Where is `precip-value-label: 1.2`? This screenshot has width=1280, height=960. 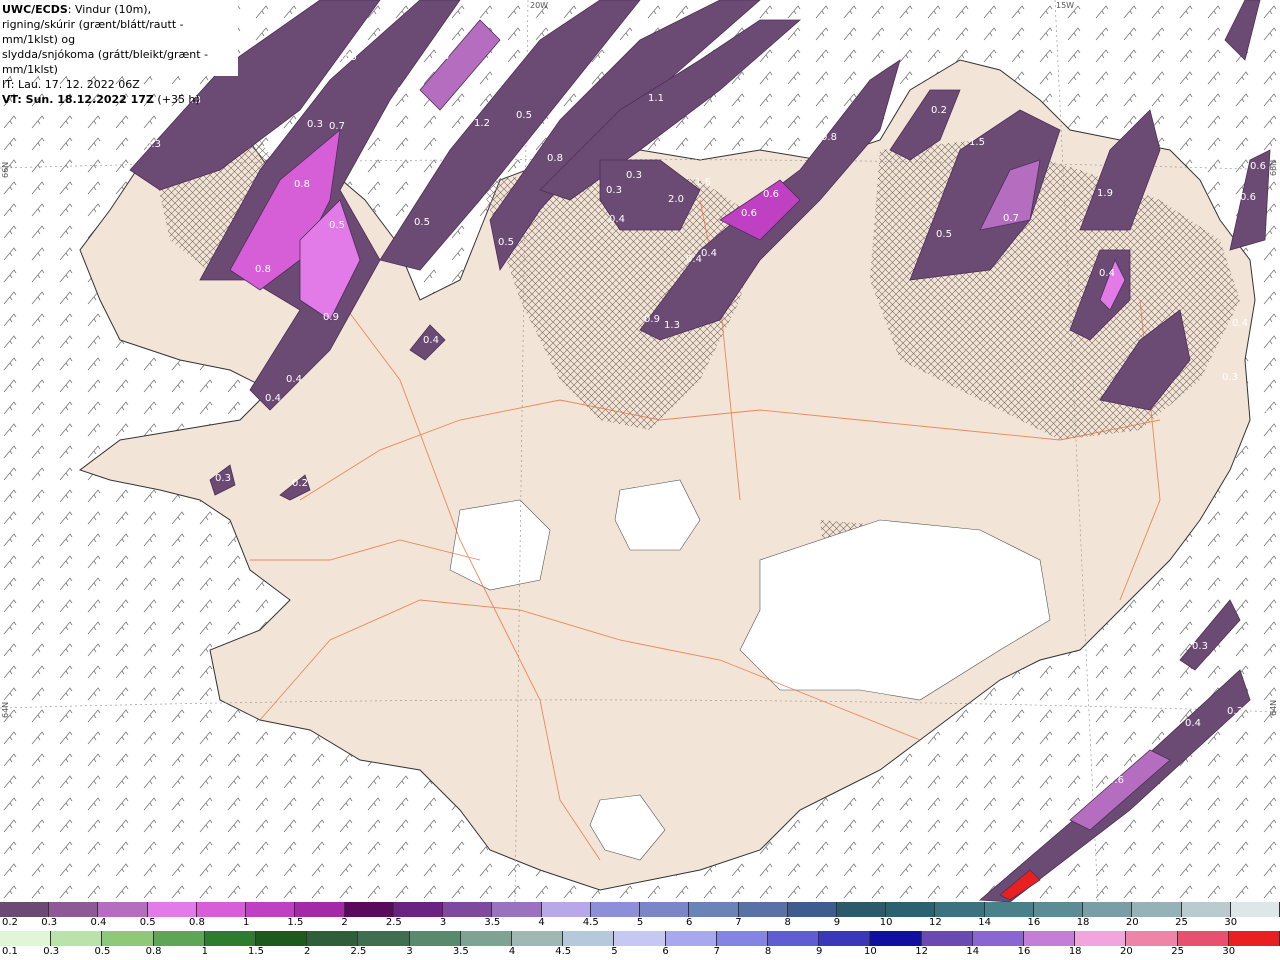
precip-value-label: 1.2 is located at coordinates (482, 123).